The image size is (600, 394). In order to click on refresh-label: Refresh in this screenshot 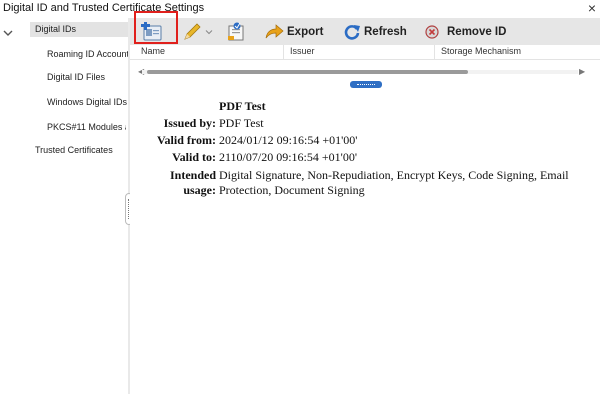, I will do `click(385, 32)`.